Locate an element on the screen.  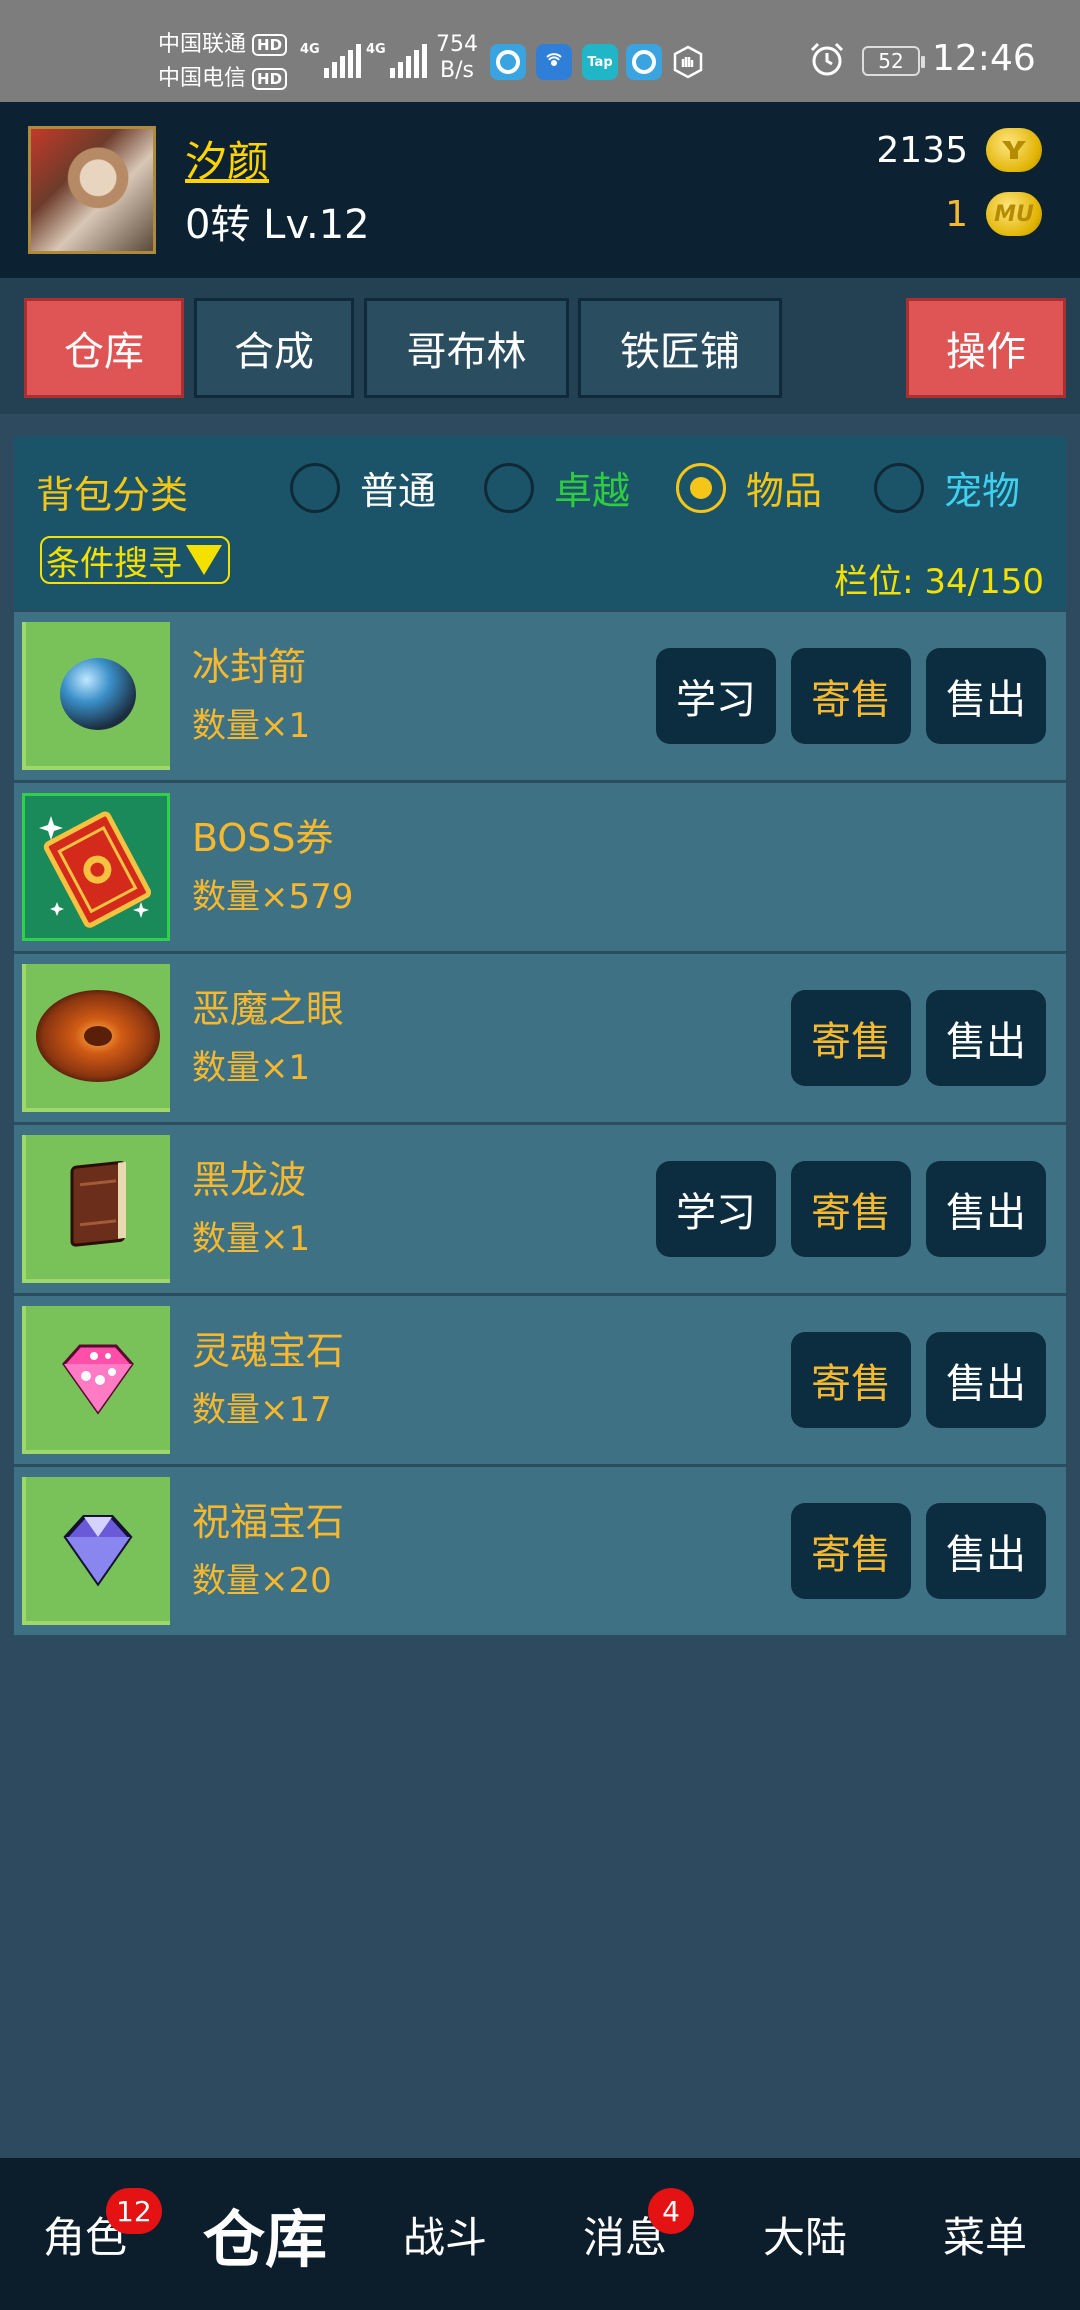
taptap-icon: Tap is located at coordinates (600, 62).